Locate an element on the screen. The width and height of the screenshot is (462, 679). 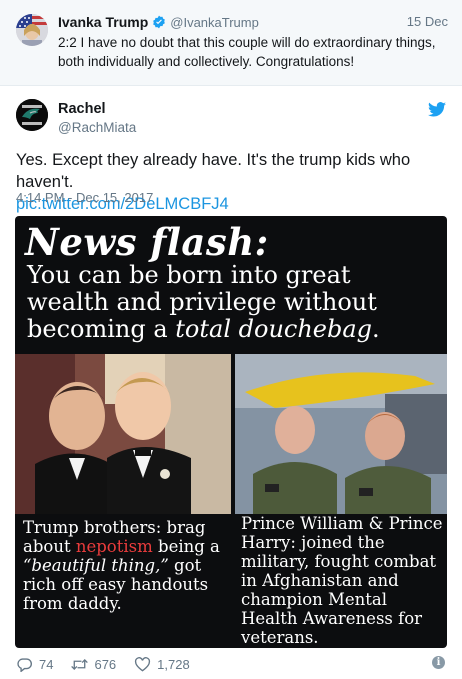
retweet-button: 676 is located at coordinates (93, 664).